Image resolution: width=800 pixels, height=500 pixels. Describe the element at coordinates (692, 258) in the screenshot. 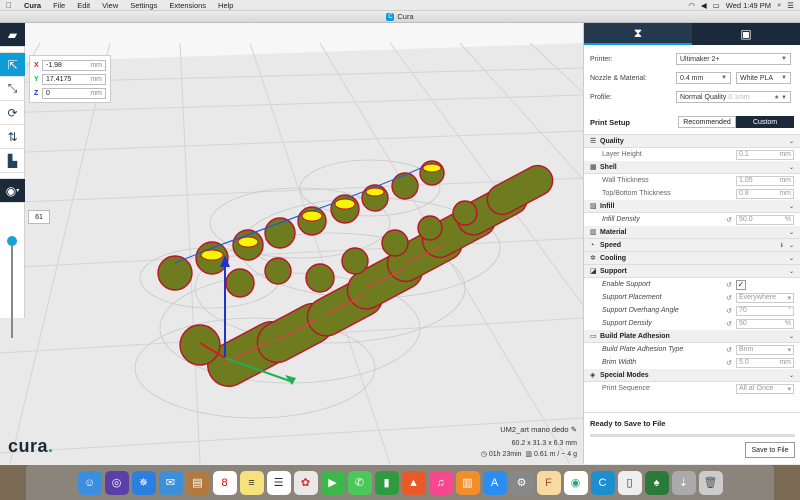

I see `category-cooling: ✲ Cooling ⌄` at that location.